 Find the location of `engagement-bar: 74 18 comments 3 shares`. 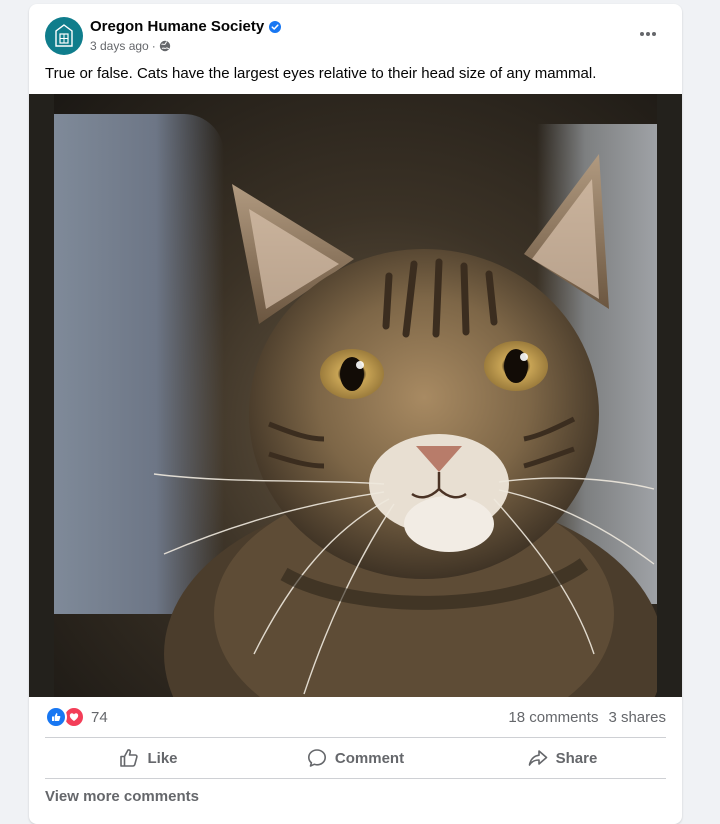

engagement-bar: 74 18 comments 3 shares is located at coordinates (355, 717).